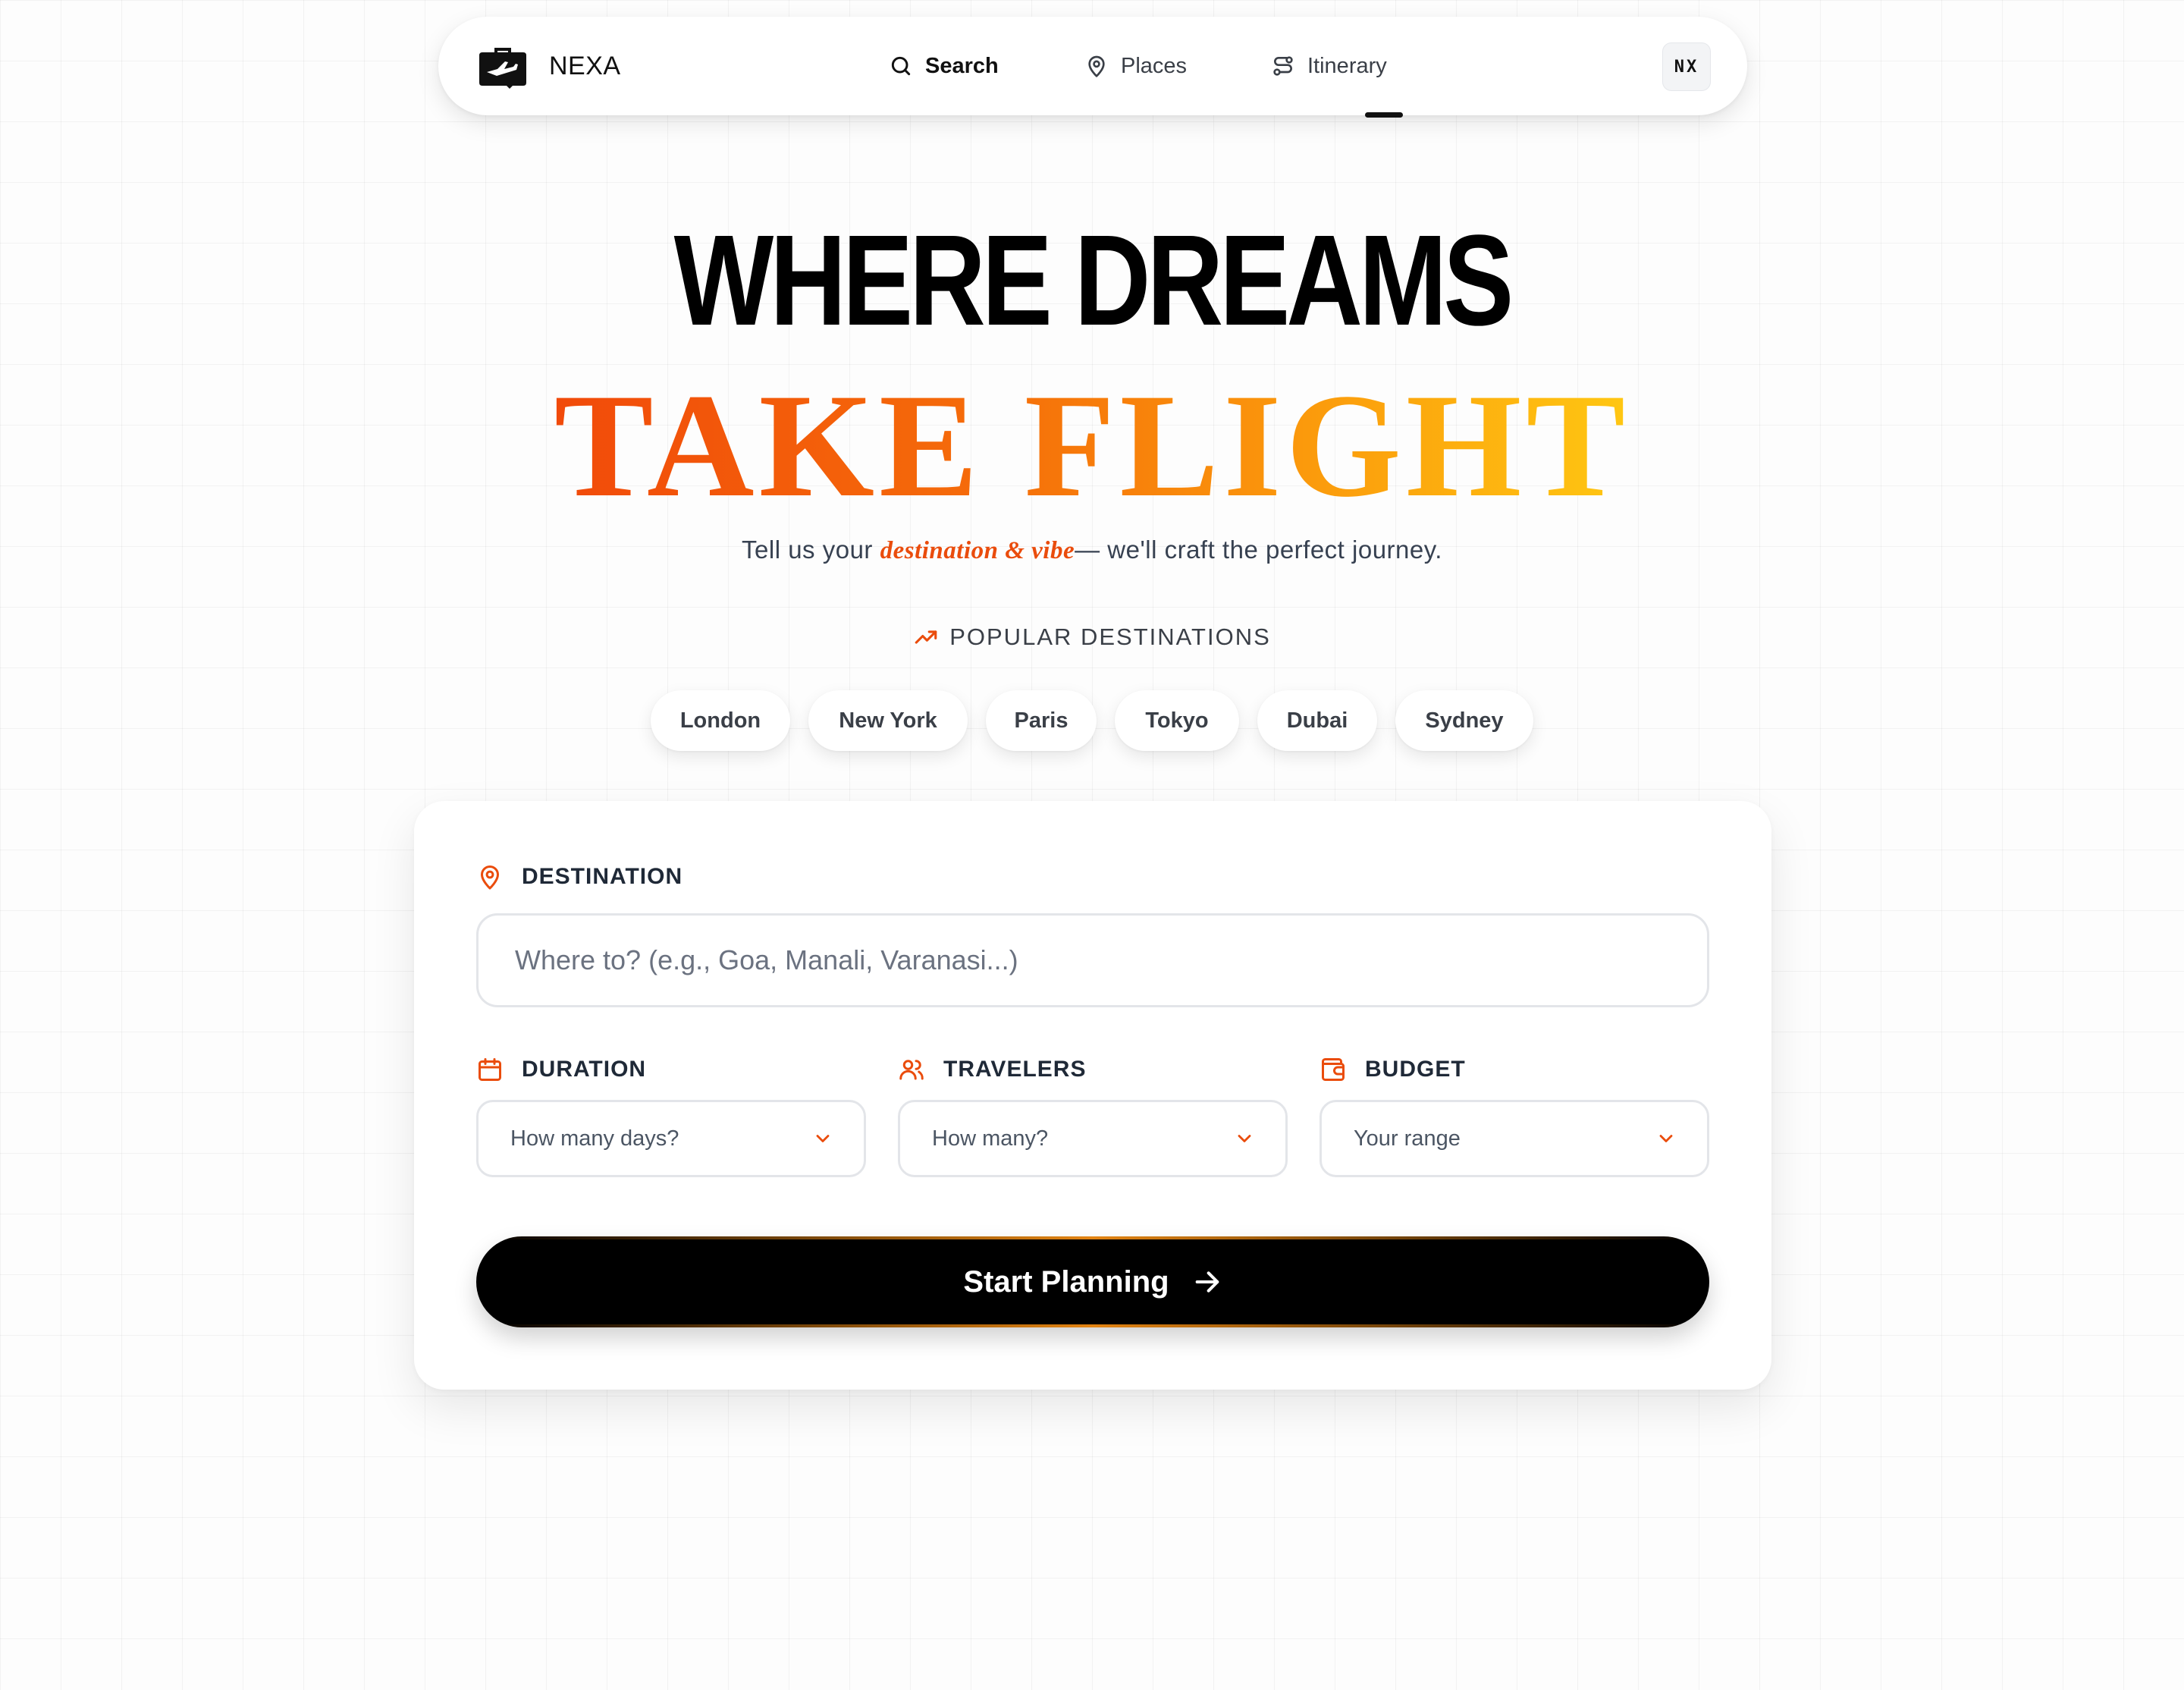 This screenshot has height=1690, width=2184. What do you see at coordinates (901, 66) in the screenshot?
I see `search-icon` at bounding box center [901, 66].